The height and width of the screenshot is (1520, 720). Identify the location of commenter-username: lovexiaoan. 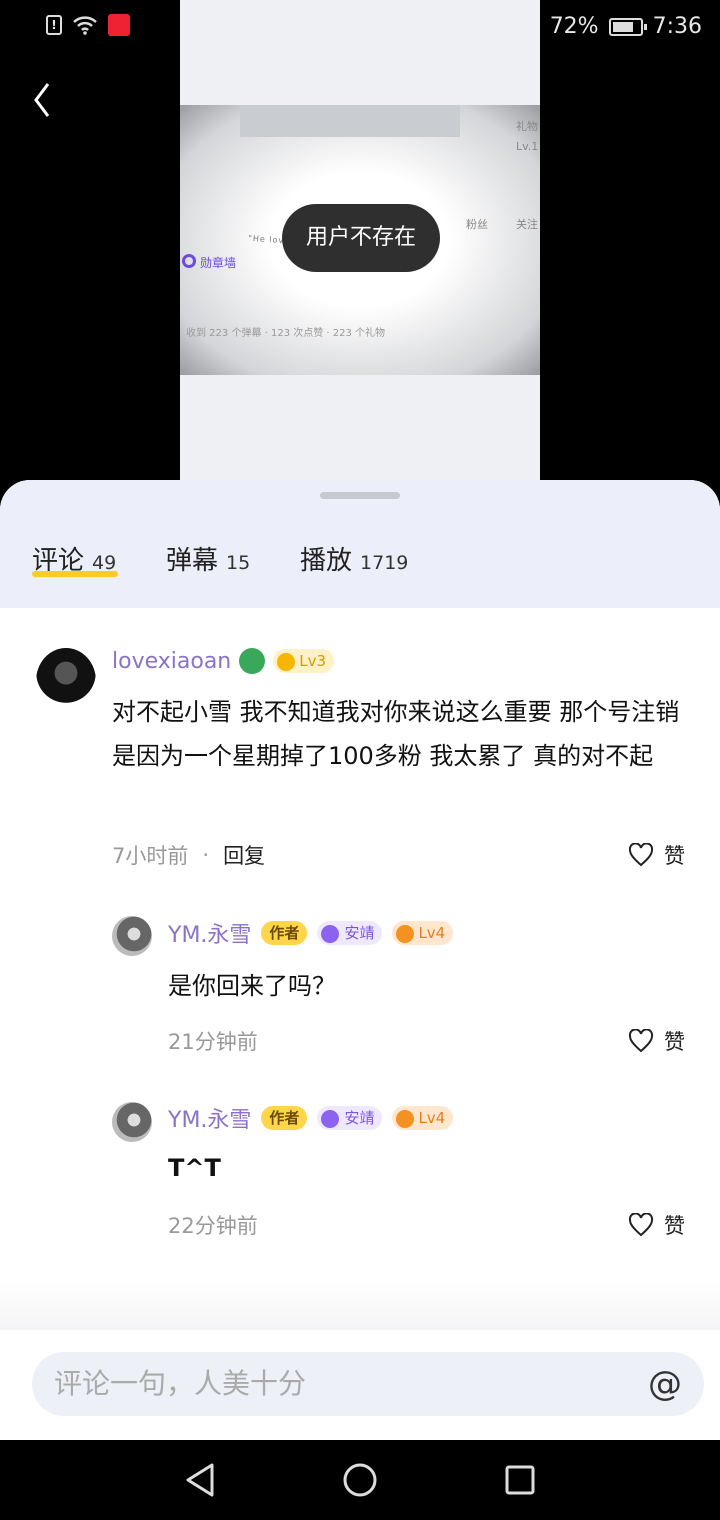
(171, 661).